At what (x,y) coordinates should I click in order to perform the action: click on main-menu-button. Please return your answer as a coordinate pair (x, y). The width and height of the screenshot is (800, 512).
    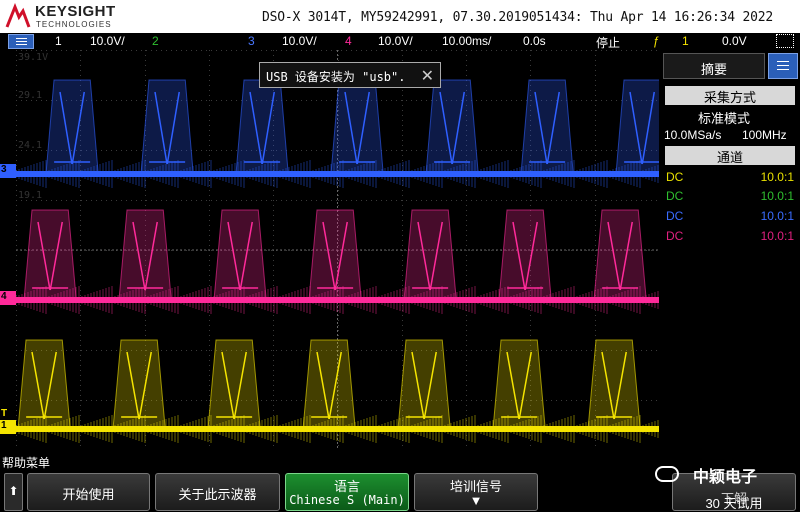
    Looking at the image, I should click on (21, 41).